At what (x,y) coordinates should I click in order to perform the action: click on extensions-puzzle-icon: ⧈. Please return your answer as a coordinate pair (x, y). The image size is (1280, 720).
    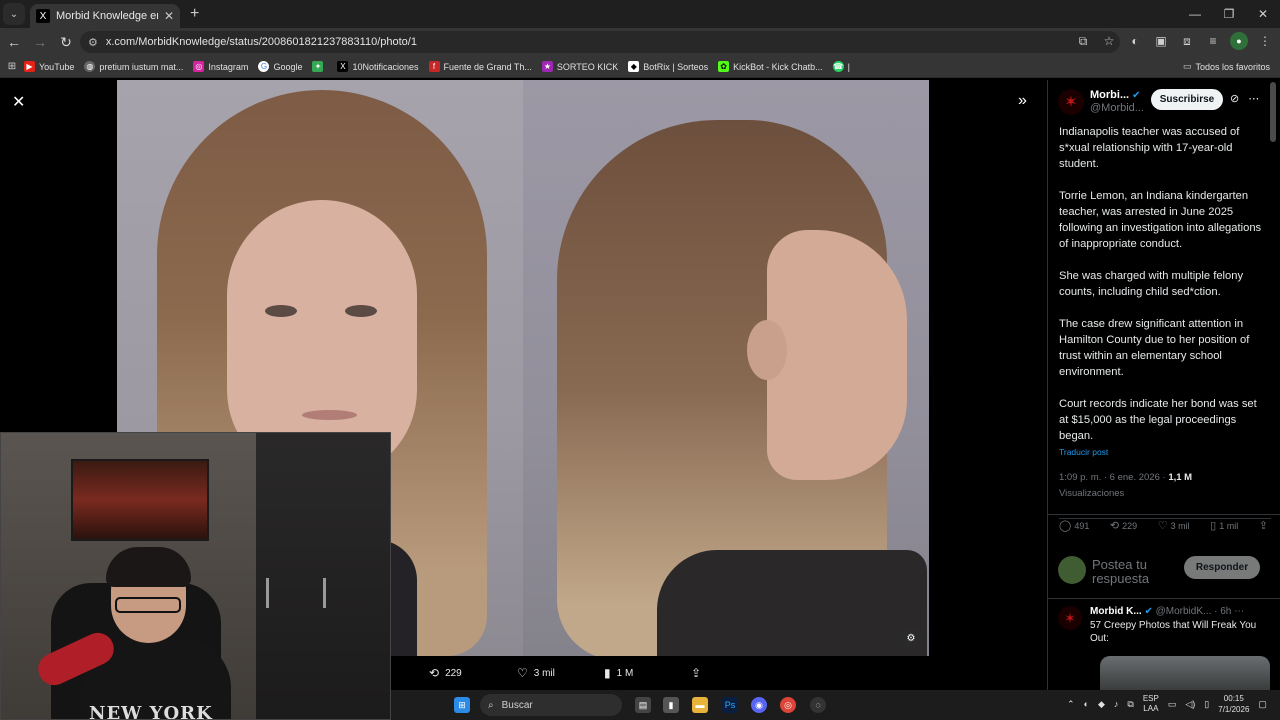
    Looking at the image, I should click on (1187, 41).